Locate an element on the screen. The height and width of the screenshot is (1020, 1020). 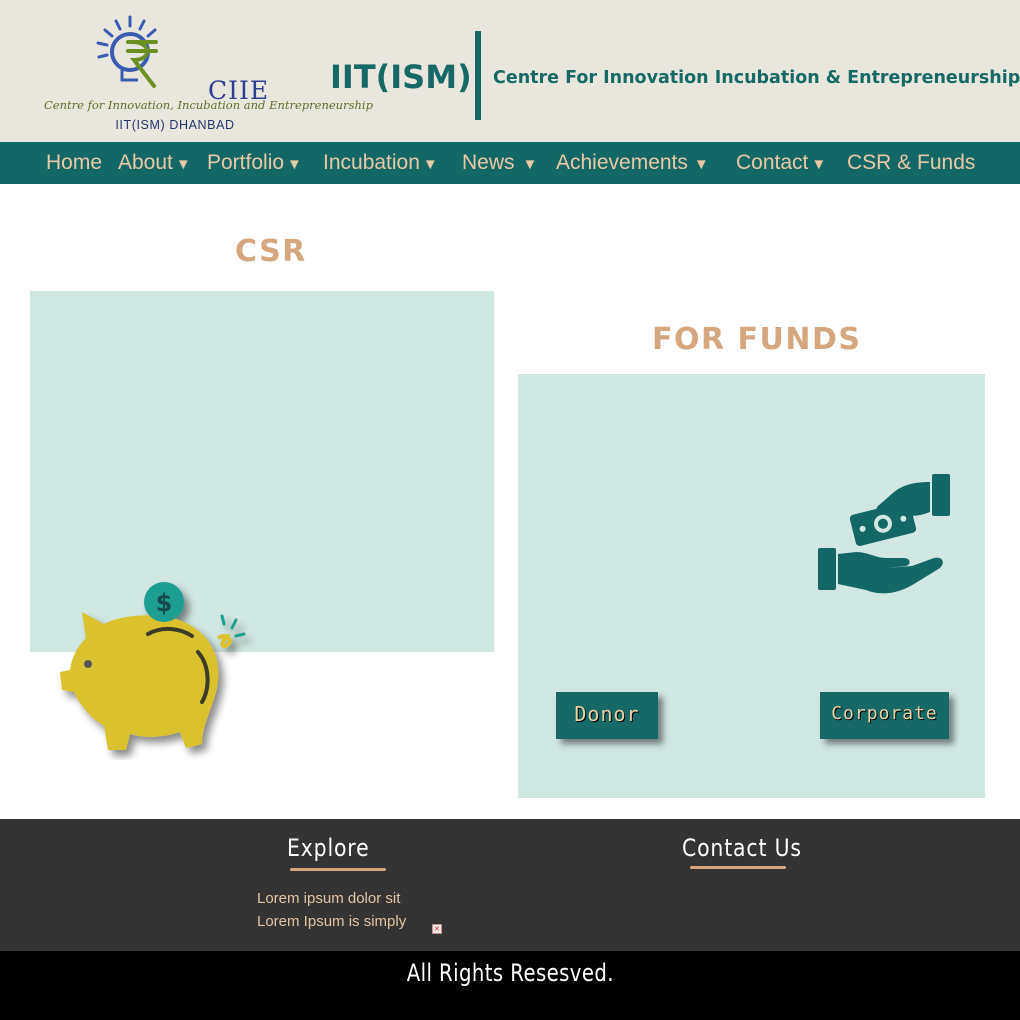
donor-button: Donor is located at coordinates (607, 715).